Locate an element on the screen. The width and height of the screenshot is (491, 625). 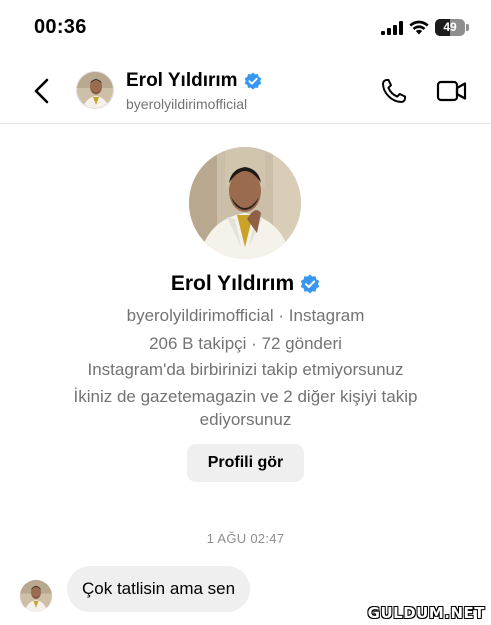
back-button is located at coordinates (42, 91).